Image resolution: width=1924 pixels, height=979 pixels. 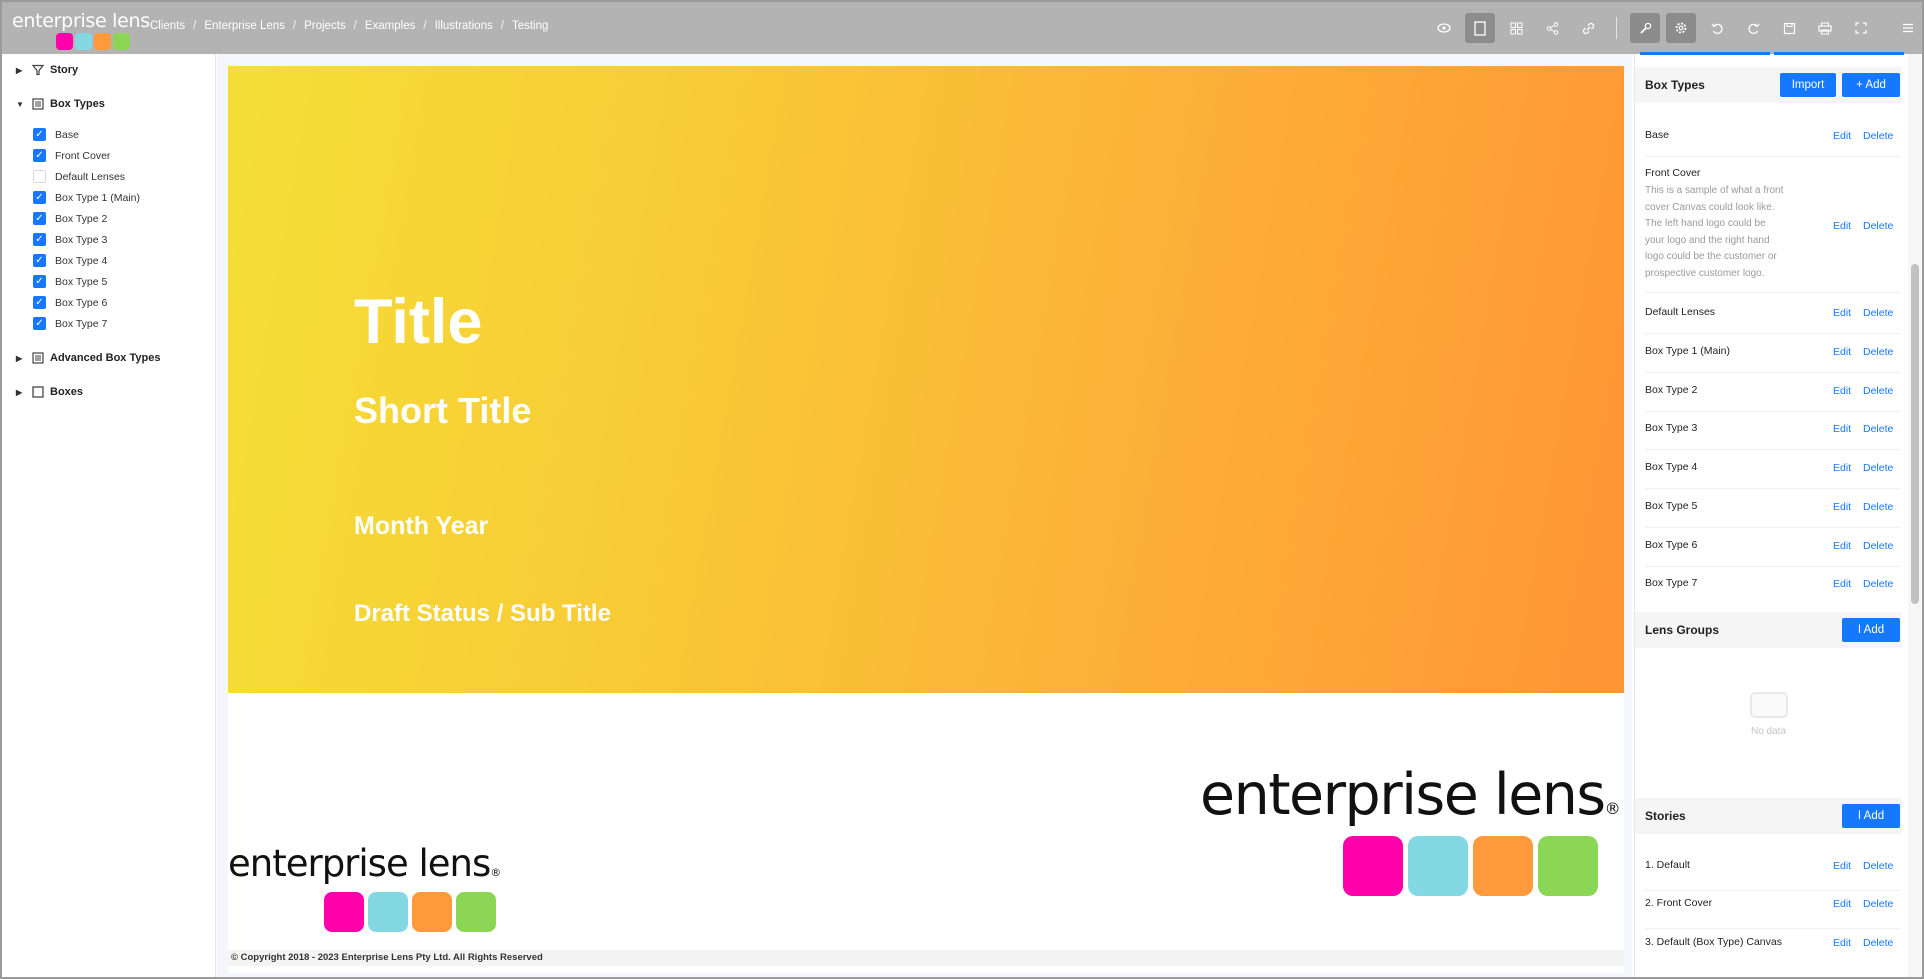 I want to click on tree-item-default-lenses: Default Lenses, so click(x=79, y=176).